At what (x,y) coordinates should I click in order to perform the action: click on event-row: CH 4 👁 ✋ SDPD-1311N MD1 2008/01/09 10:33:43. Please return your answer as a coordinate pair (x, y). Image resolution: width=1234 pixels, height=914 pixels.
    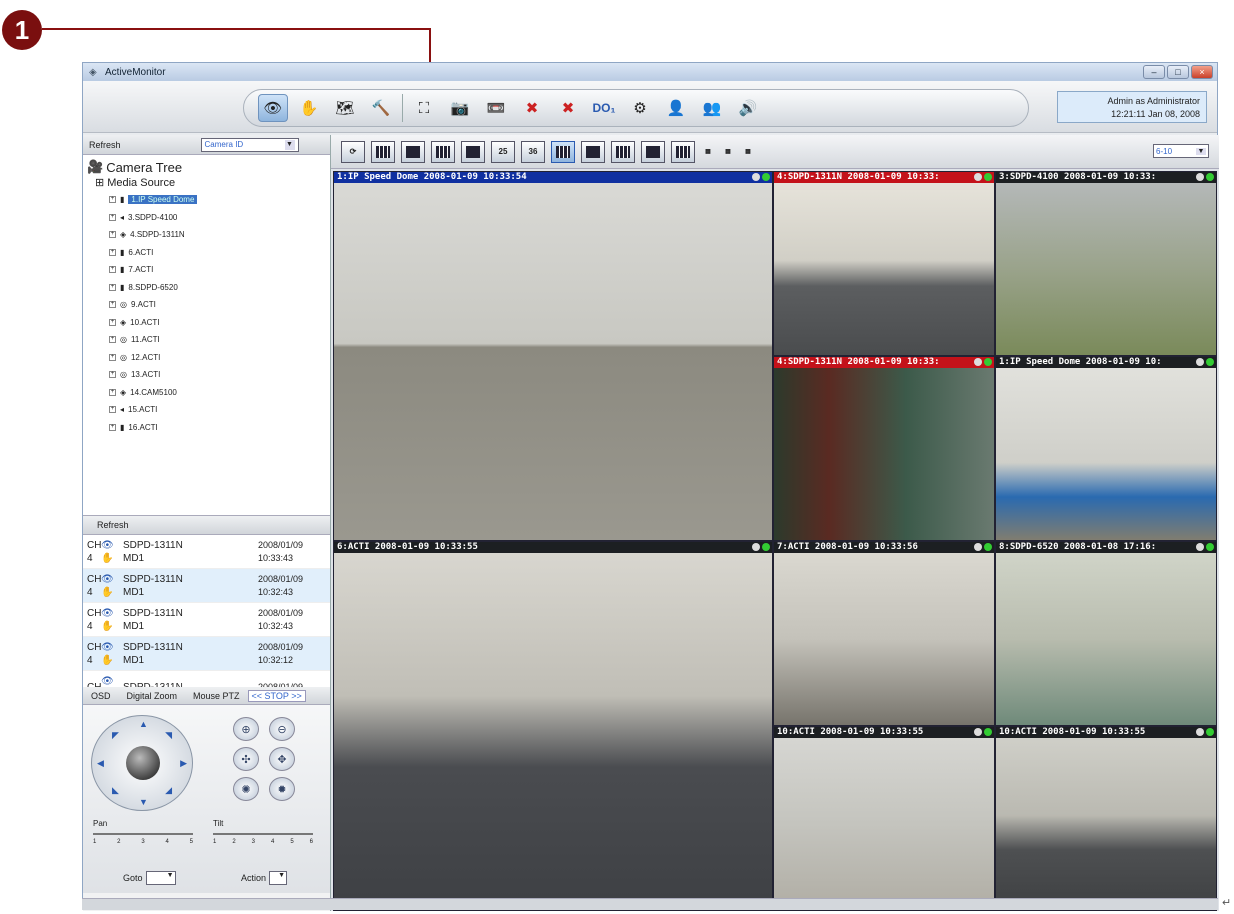
    Looking at the image, I should click on (206, 552).